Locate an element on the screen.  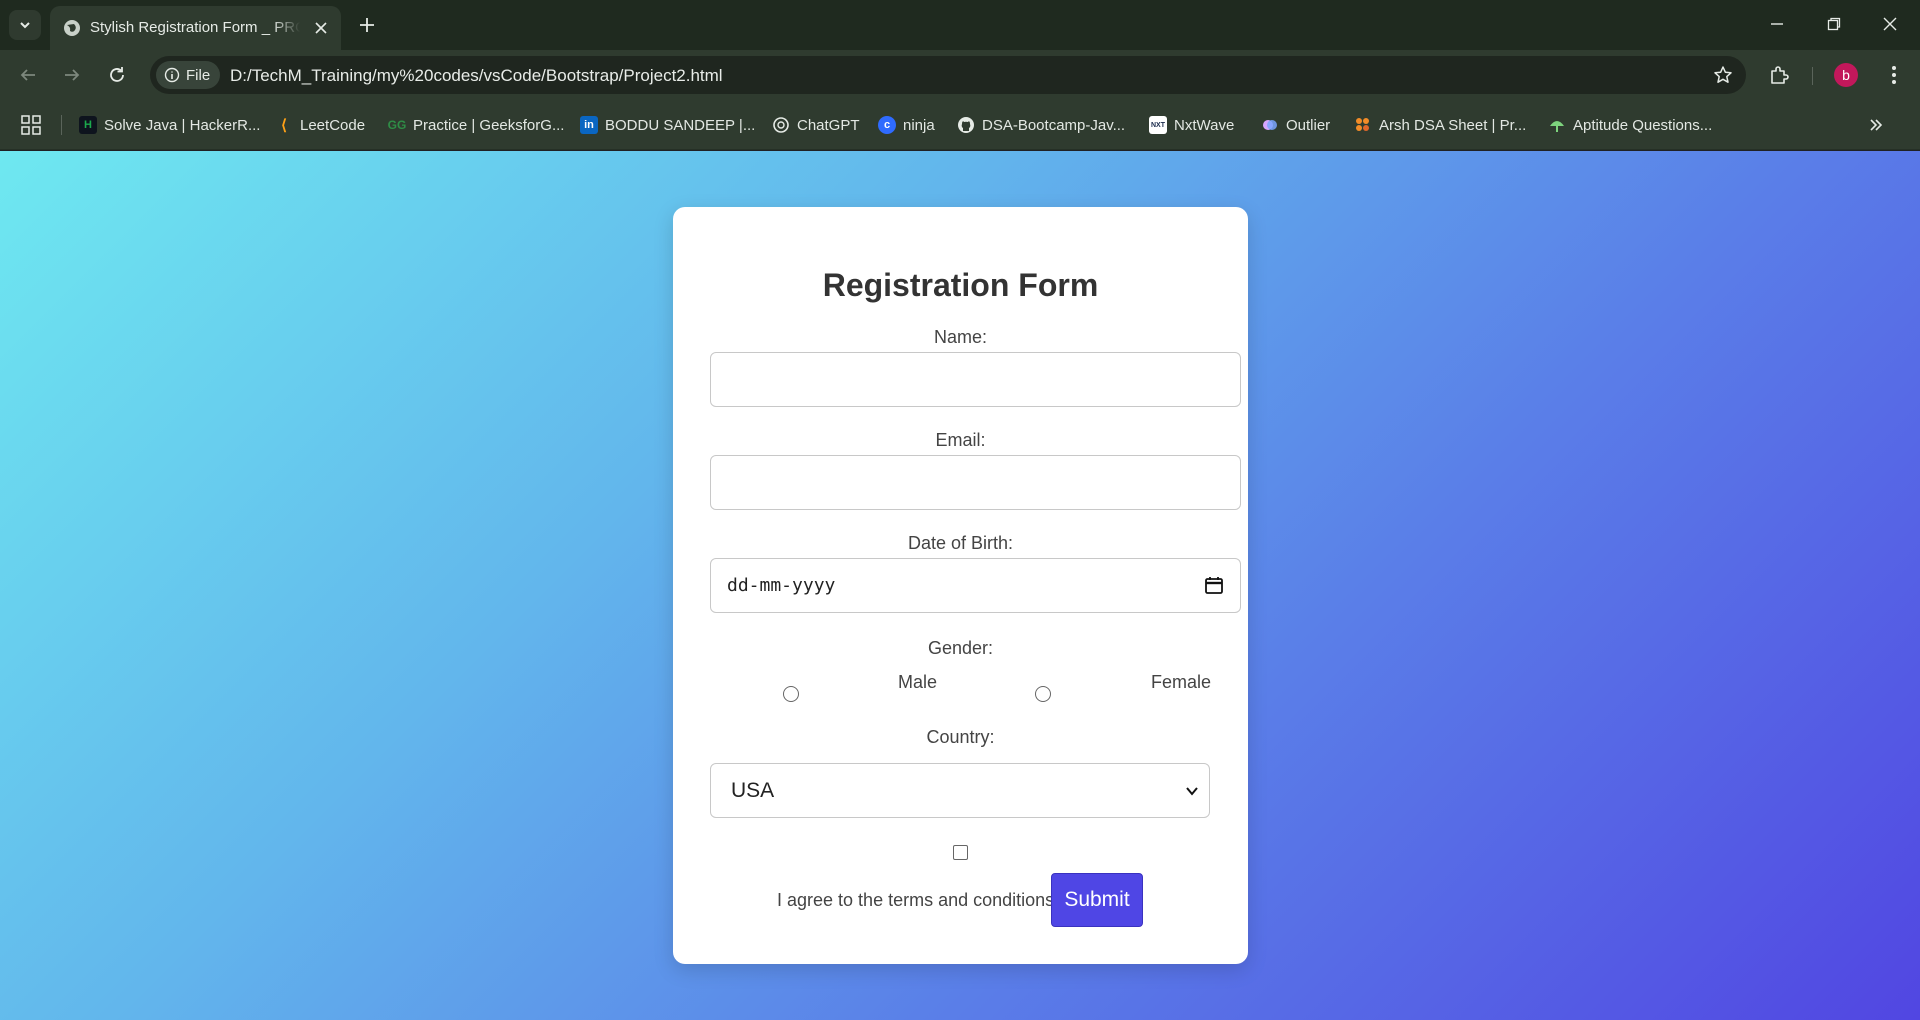
tab-search-button is located at coordinates (25, 25).